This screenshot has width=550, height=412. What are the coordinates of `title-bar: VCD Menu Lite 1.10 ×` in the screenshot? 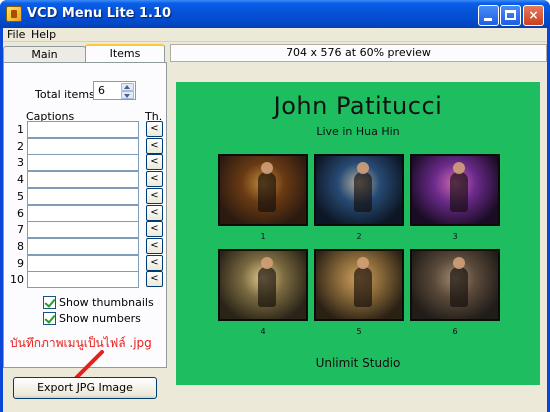 It's located at (275, 14).